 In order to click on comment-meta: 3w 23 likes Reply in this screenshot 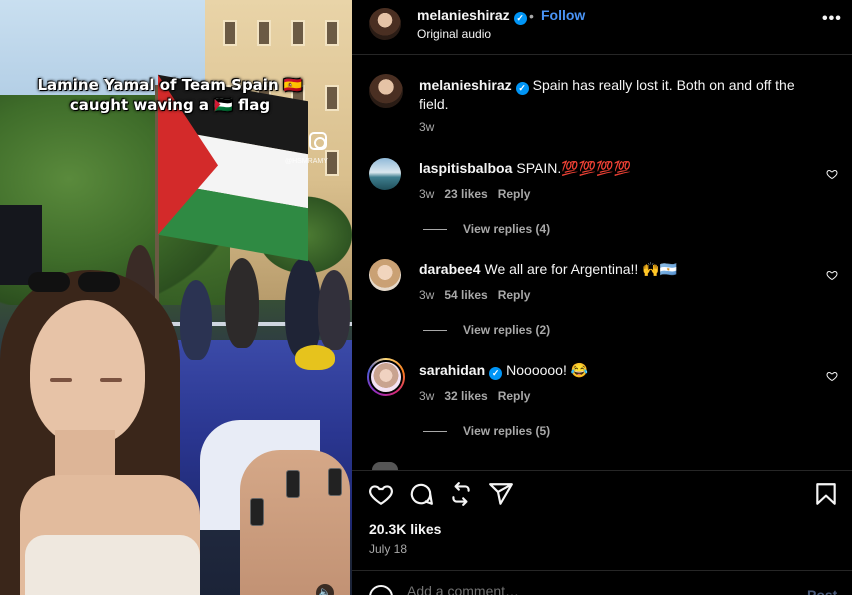, I will do `click(479, 194)`.